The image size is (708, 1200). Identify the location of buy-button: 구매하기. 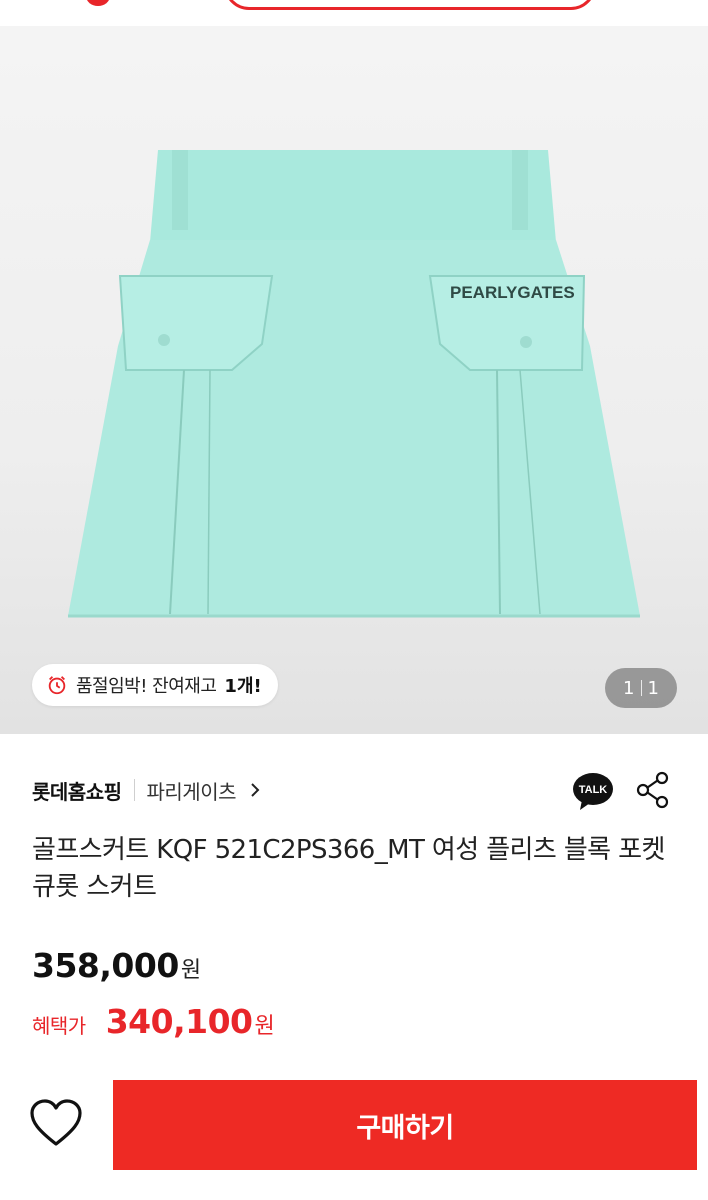
(405, 1125).